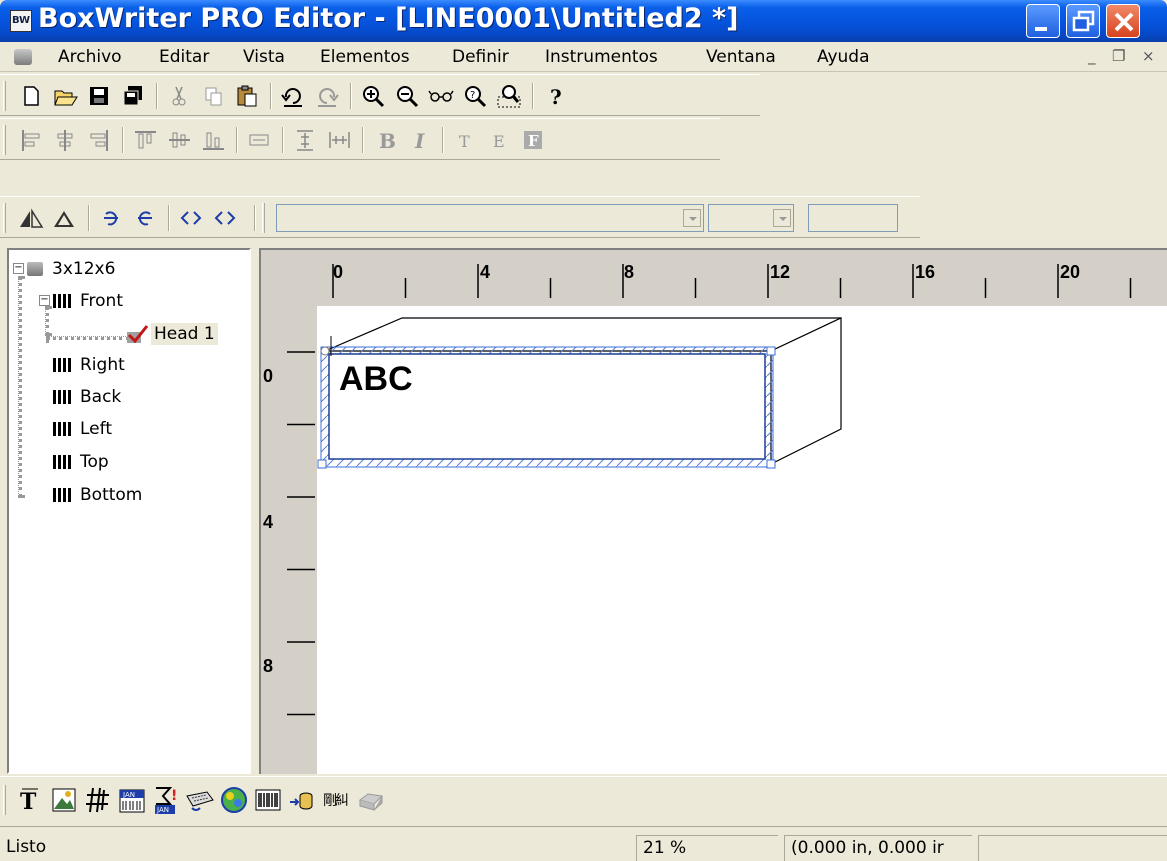 The height and width of the screenshot is (861, 1167). I want to click on tree-item-right: Right, so click(90, 365).